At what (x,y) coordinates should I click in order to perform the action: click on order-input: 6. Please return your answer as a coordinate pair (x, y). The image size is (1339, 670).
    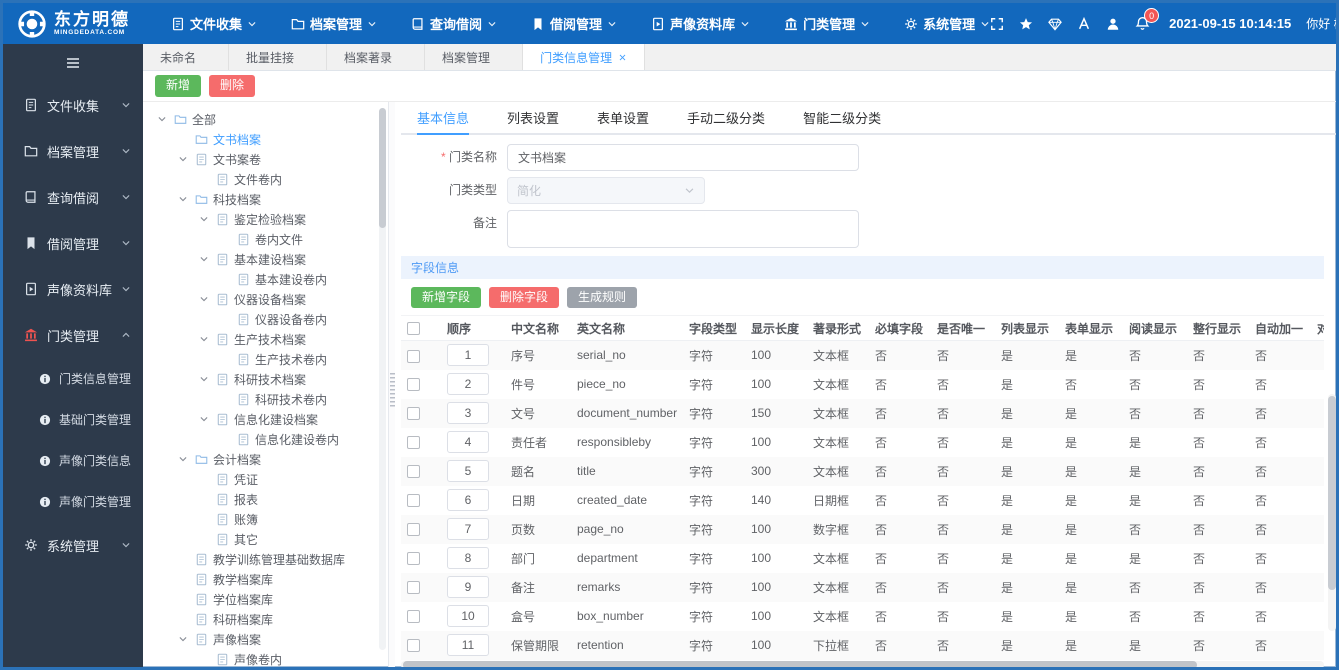
    Looking at the image, I should click on (468, 500).